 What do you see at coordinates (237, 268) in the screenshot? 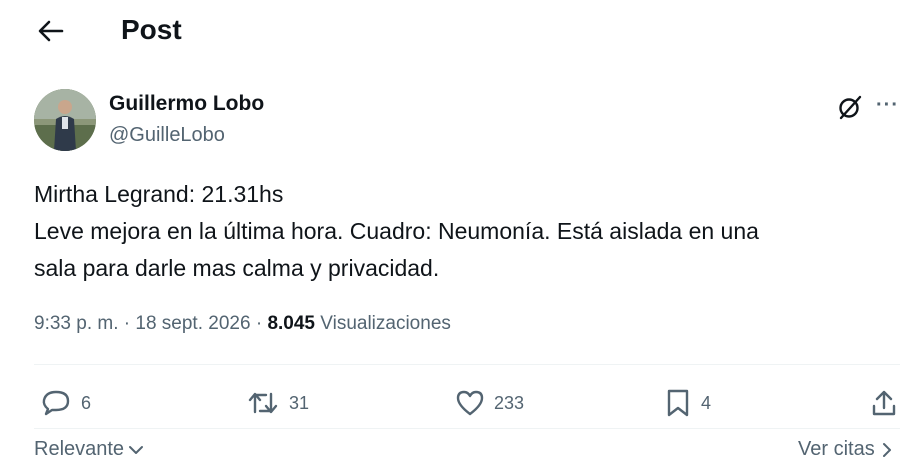
I see `tweet-line: sala para darle mas calma y privacidad.` at bounding box center [237, 268].